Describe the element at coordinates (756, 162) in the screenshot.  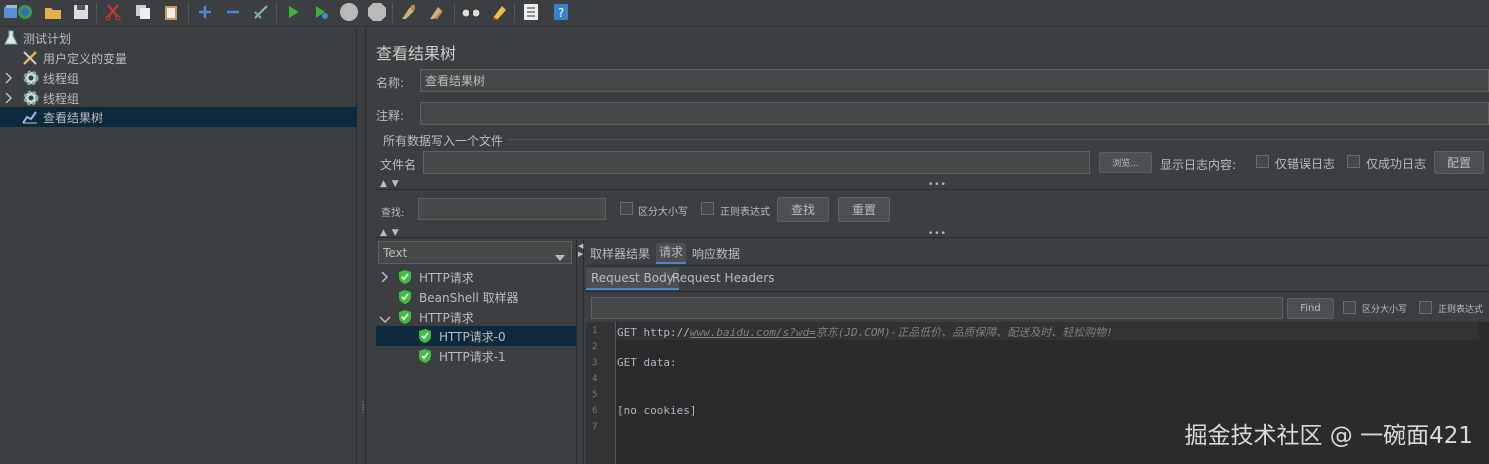
I see `filename-field` at that location.